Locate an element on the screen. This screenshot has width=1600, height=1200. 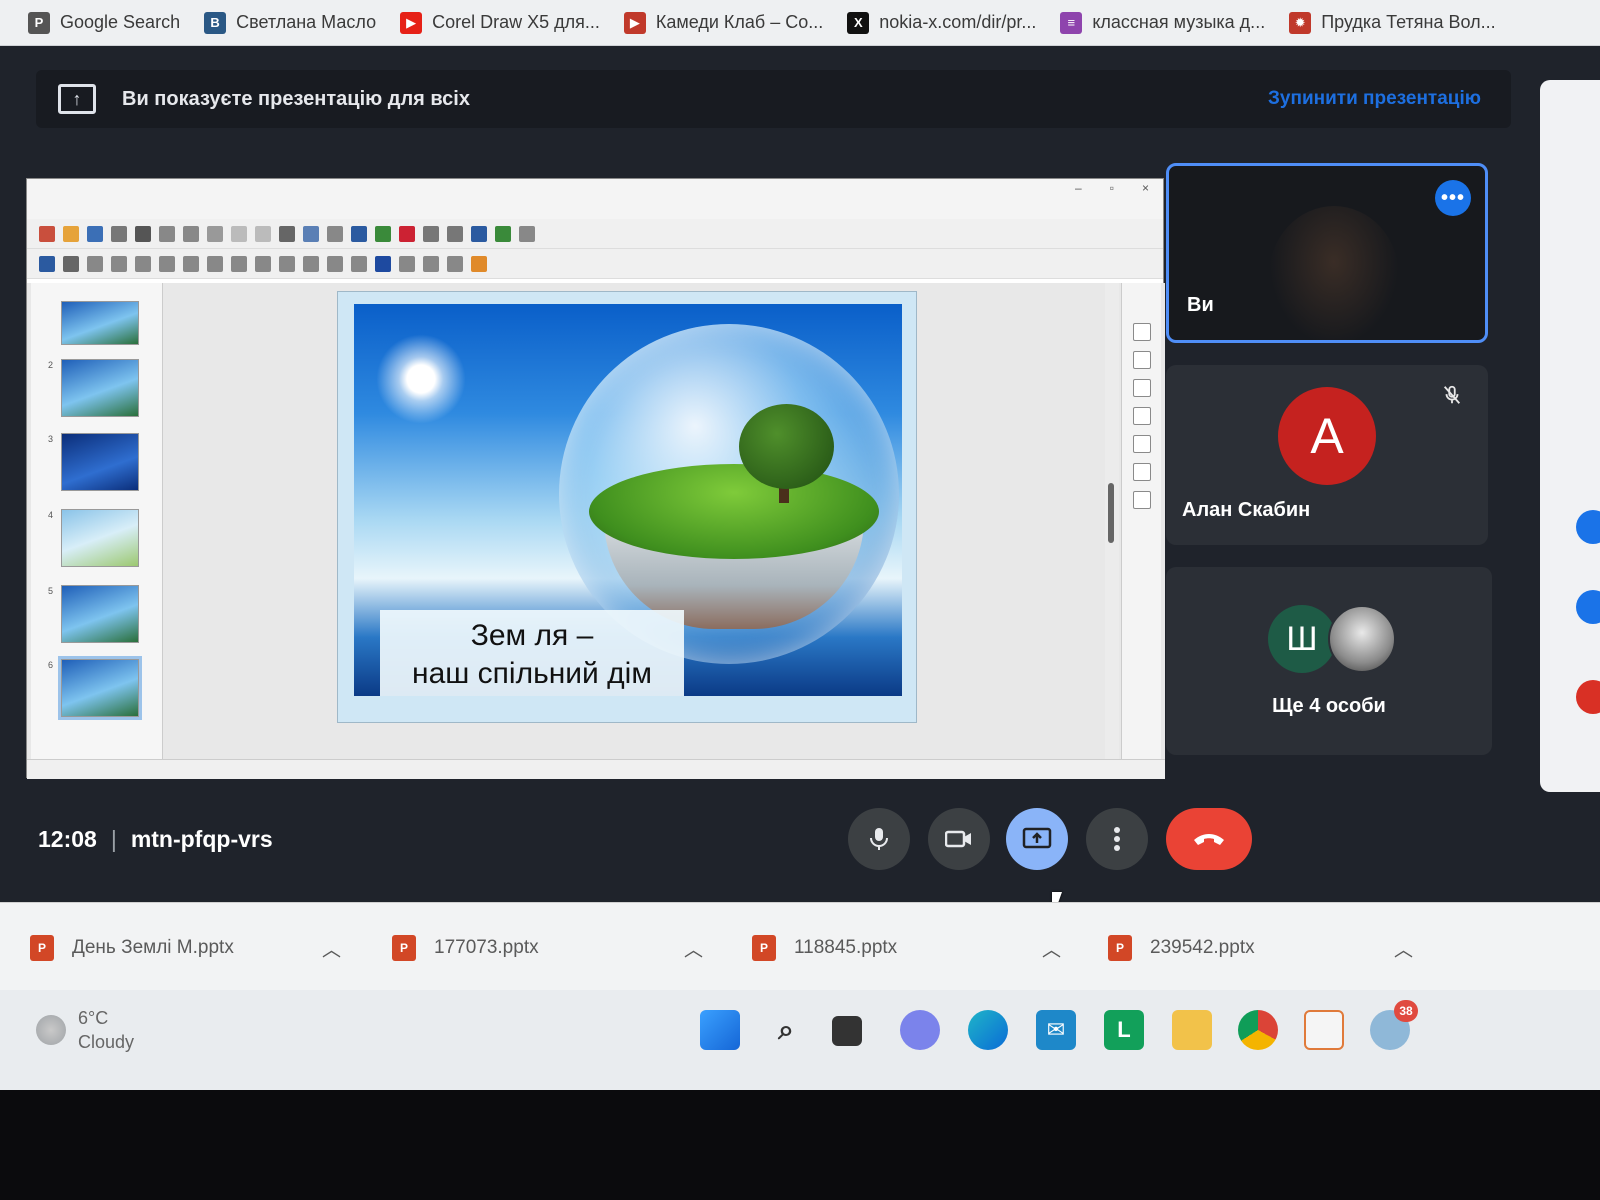
print-icon is located at coordinates (143, 233).